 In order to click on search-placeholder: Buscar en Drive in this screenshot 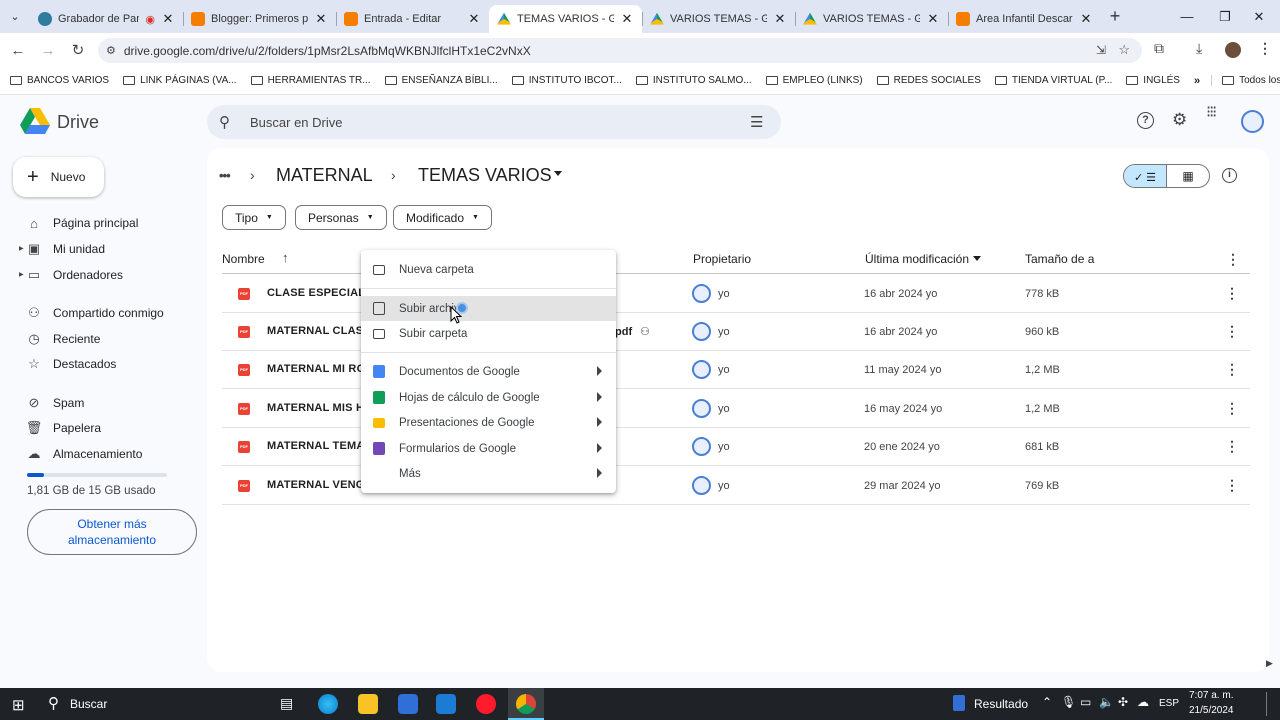, I will do `click(296, 122)`.